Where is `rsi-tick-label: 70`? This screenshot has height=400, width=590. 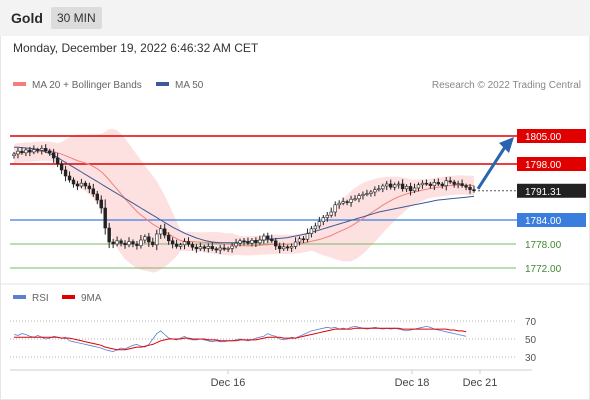 rsi-tick-label: 70 is located at coordinates (531, 322).